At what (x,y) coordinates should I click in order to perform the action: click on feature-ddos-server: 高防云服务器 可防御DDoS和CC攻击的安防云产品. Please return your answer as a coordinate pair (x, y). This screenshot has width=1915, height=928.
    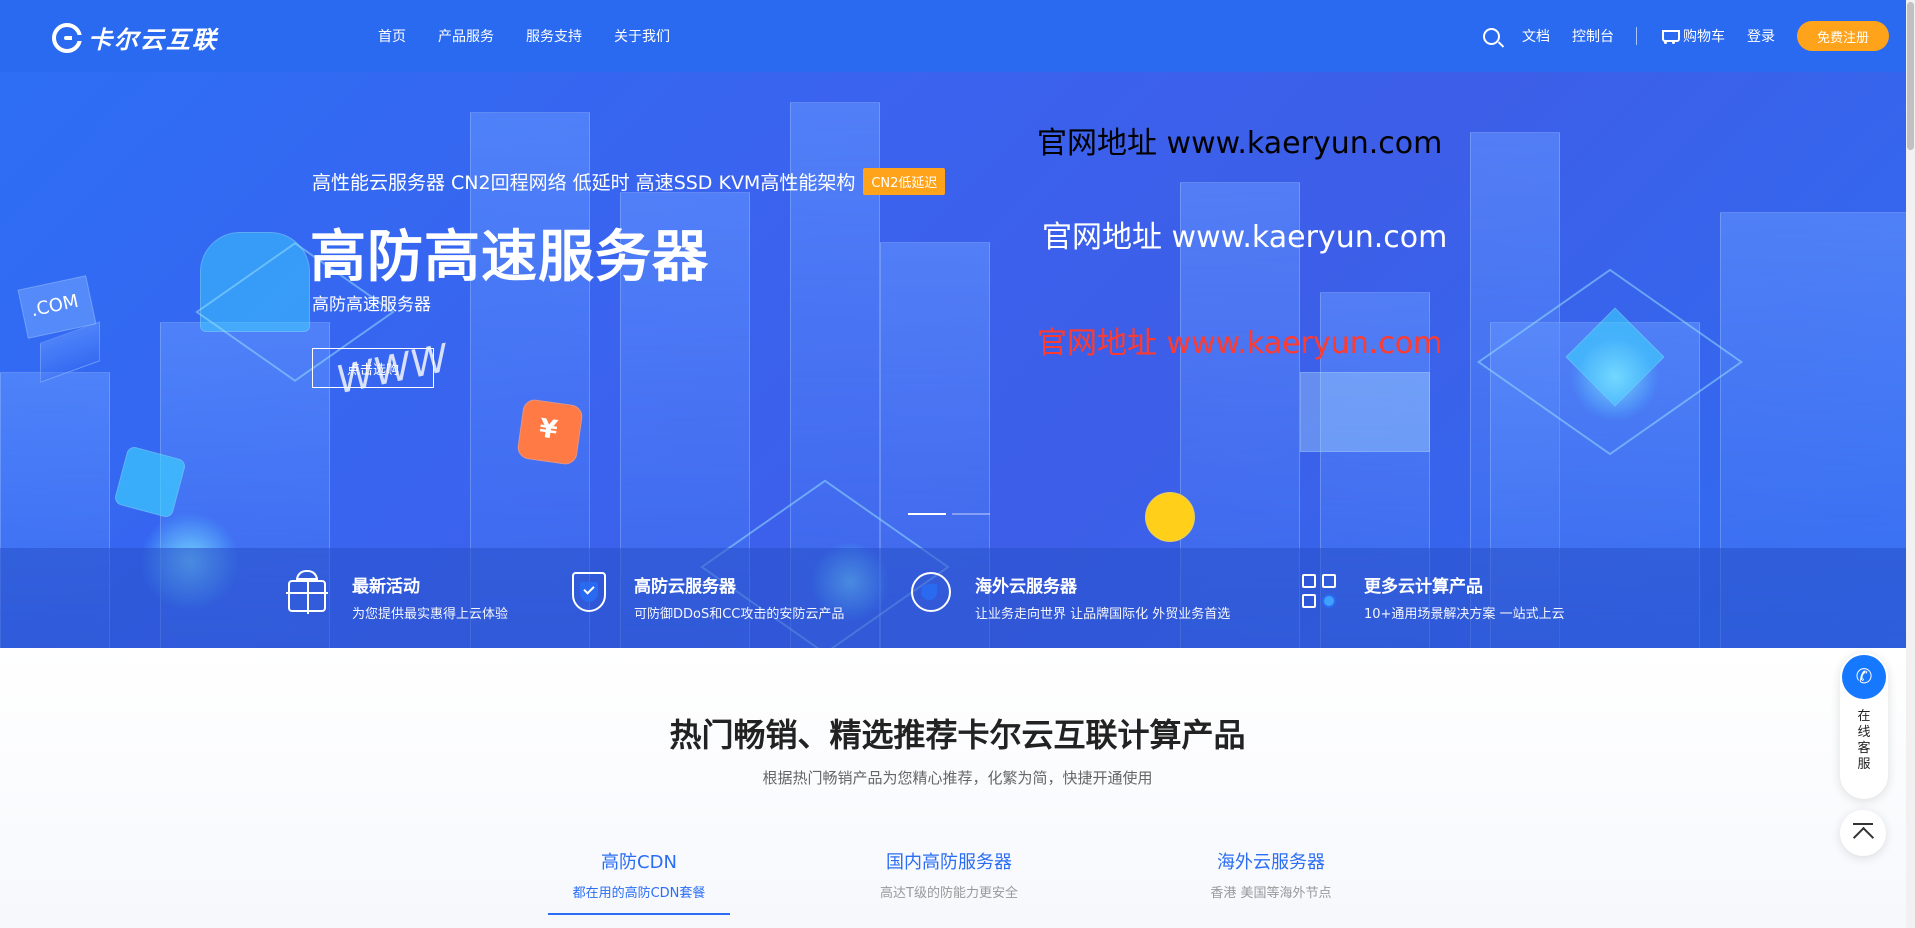
    Looking at the image, I should click on (706, 596).